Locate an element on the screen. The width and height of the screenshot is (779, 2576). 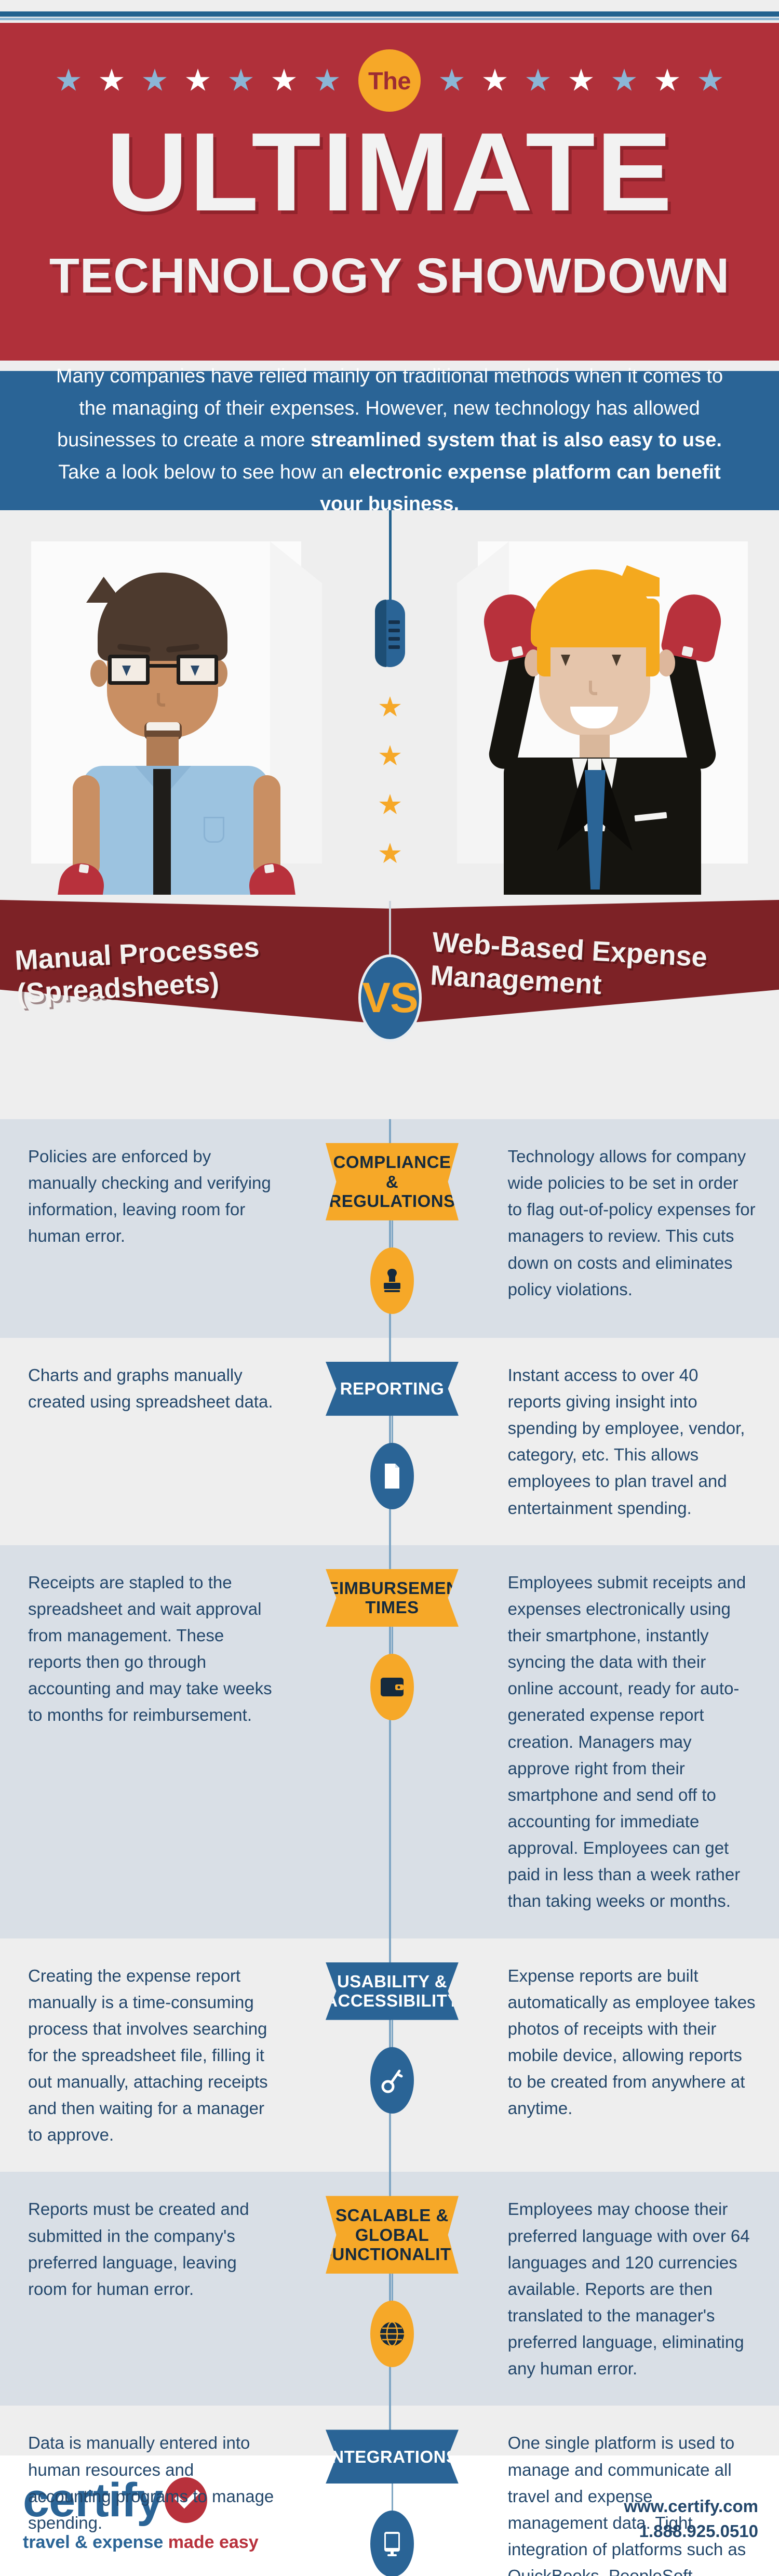
microphone-icon is located at coordinates (390, 634).